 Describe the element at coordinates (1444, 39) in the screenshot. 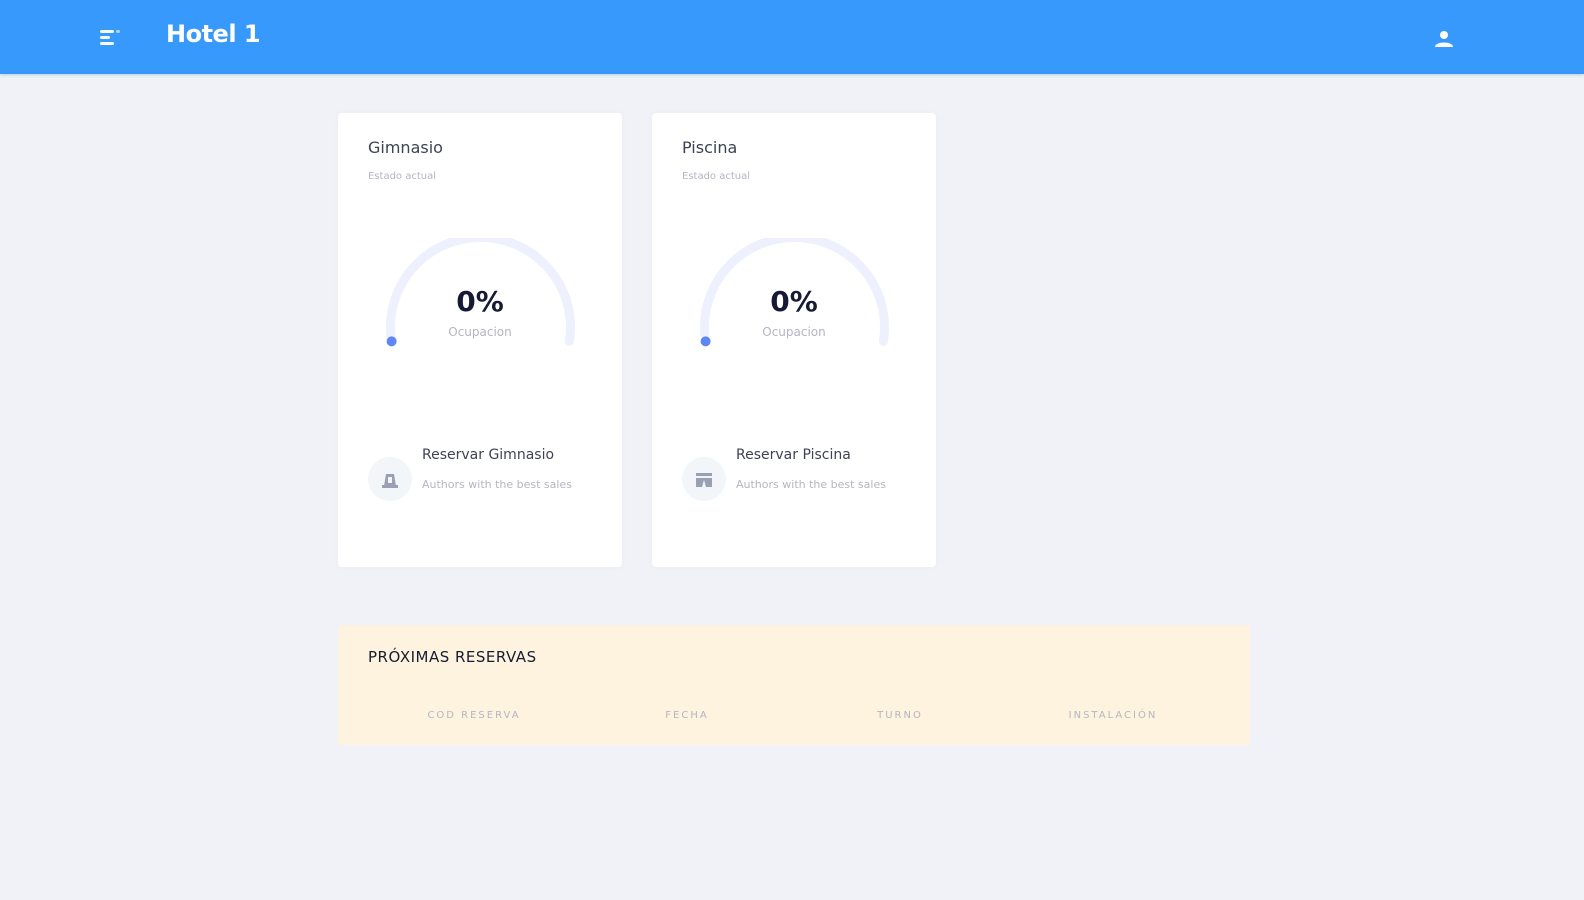

I see `user-icon` at that location.